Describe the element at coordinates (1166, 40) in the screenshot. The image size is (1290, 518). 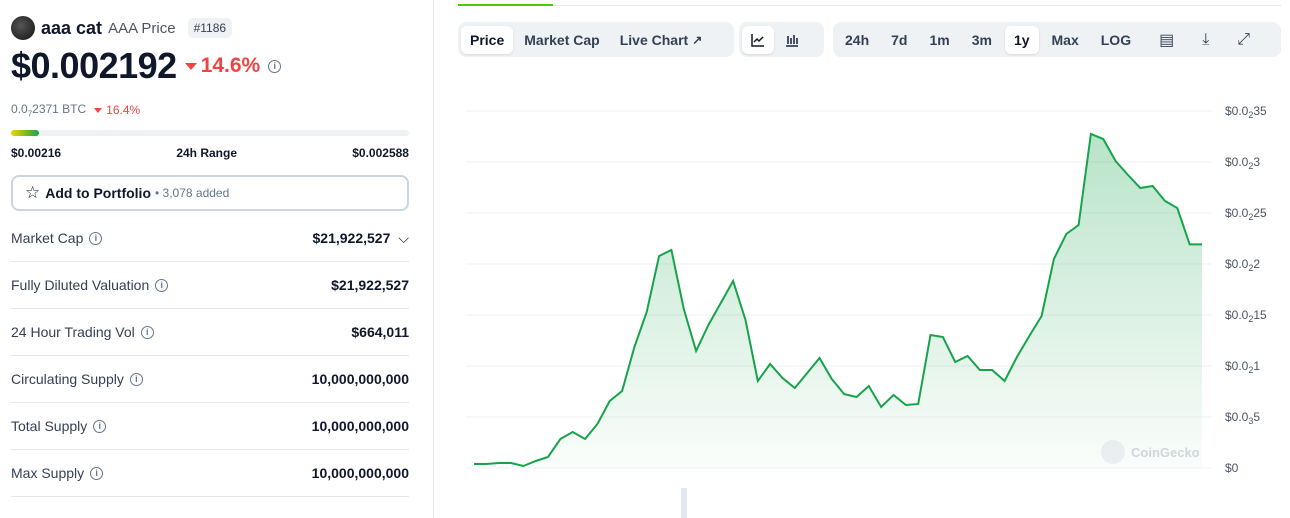
I see `calendar-icon: ▤` at that location.